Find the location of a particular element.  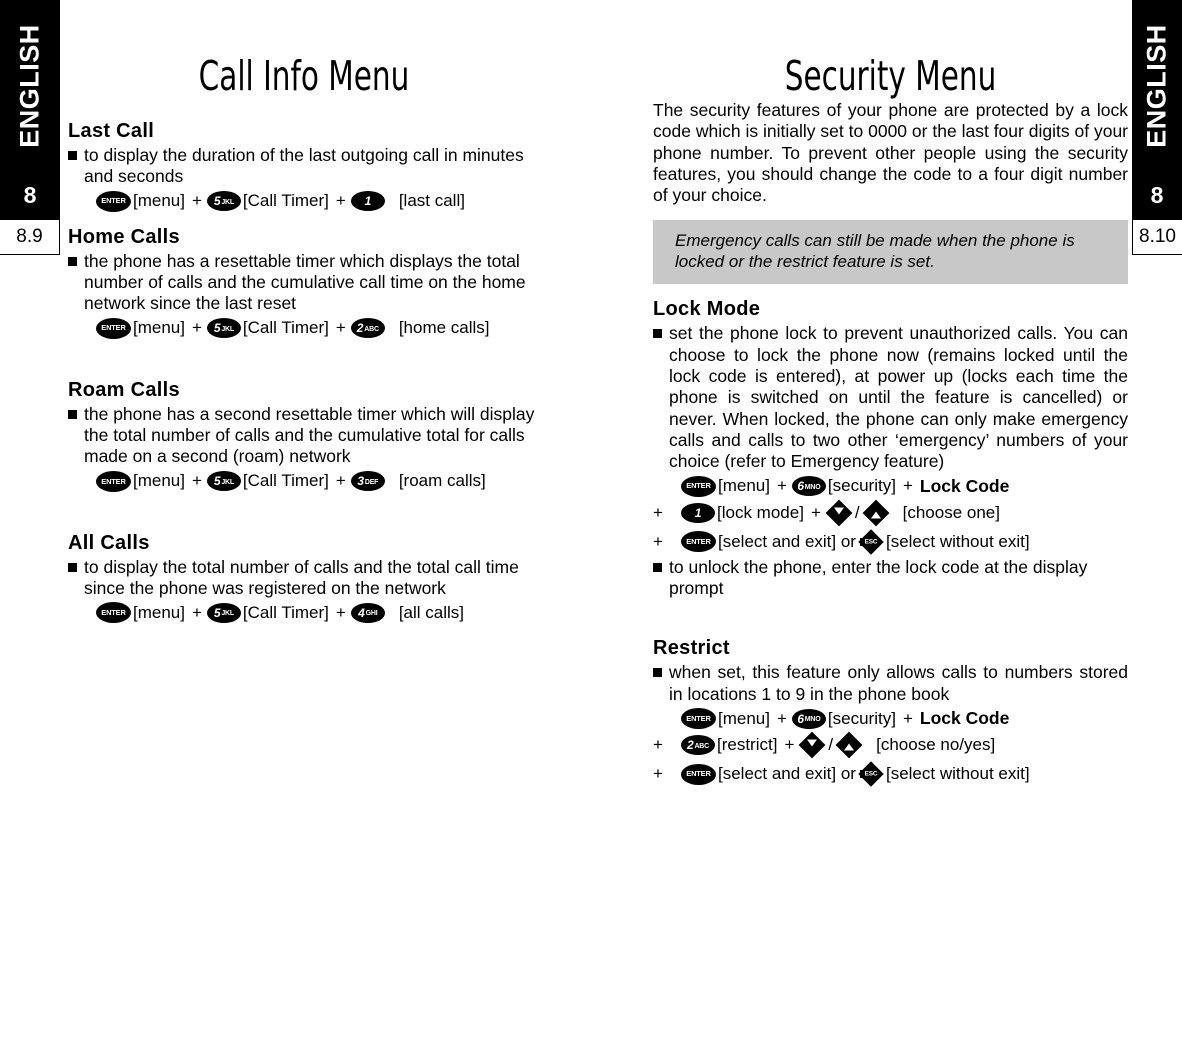

key-1-icon: 1 is located at coordinates (698, 512).